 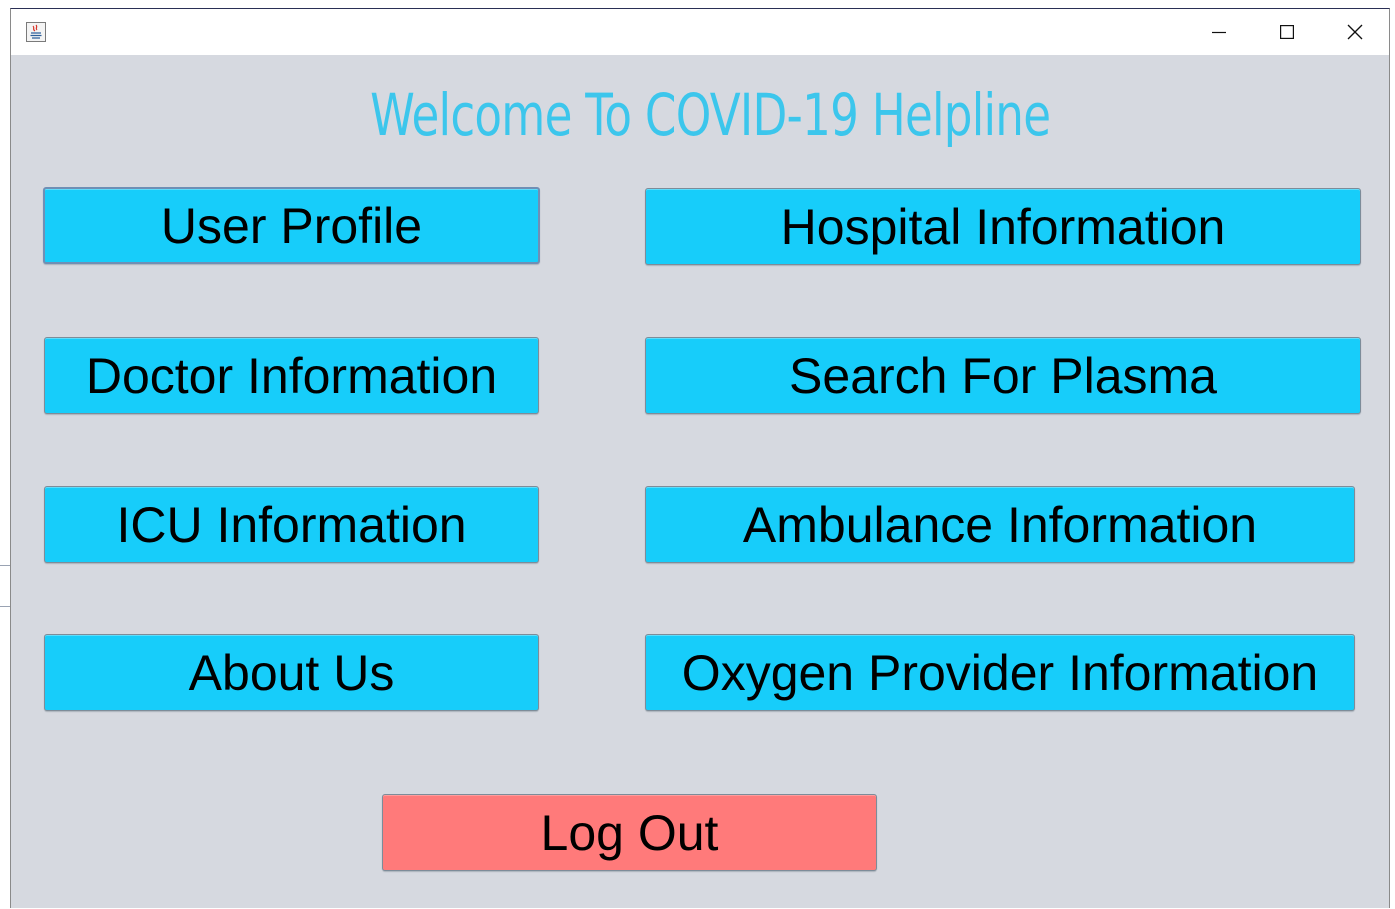 I want to click on minimize-icon, so click(x=1219, y=32).